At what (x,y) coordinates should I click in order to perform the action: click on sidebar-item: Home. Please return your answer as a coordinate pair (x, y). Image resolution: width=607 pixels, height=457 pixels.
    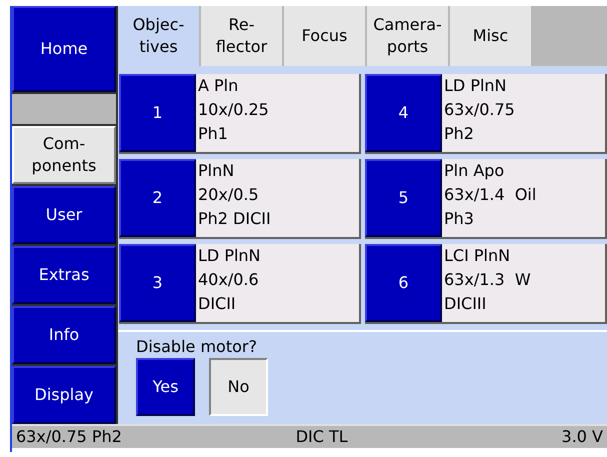
    Looking at the image, I should click on (64, 49).